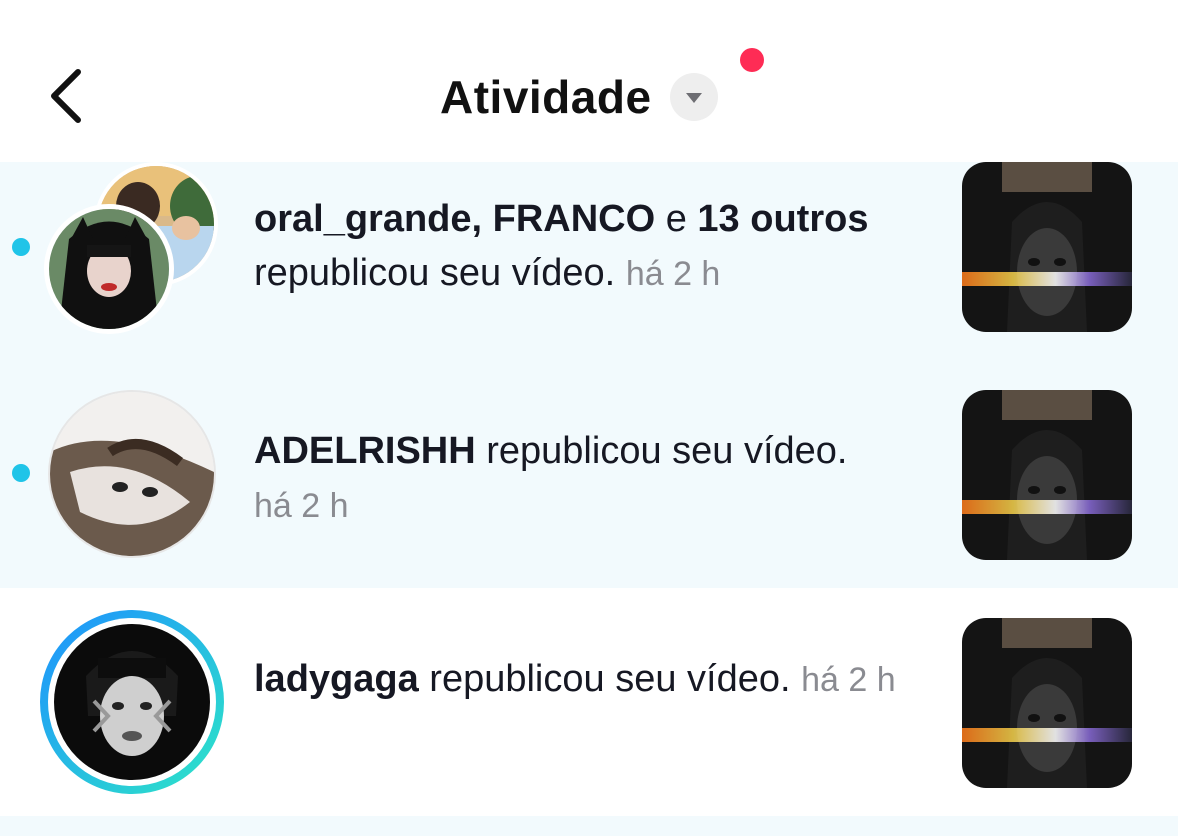  I want to click on joiner-text: e, so click(676, 219).